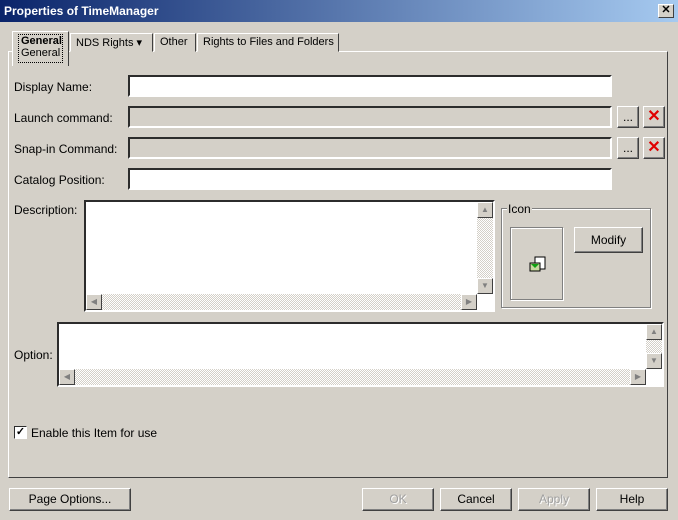 The height and width of the screenshot is (520, 678). Describe the element at coordinates (20, 432) in the screenshot. I see `enable-item-checkbox: ✓` at that location.